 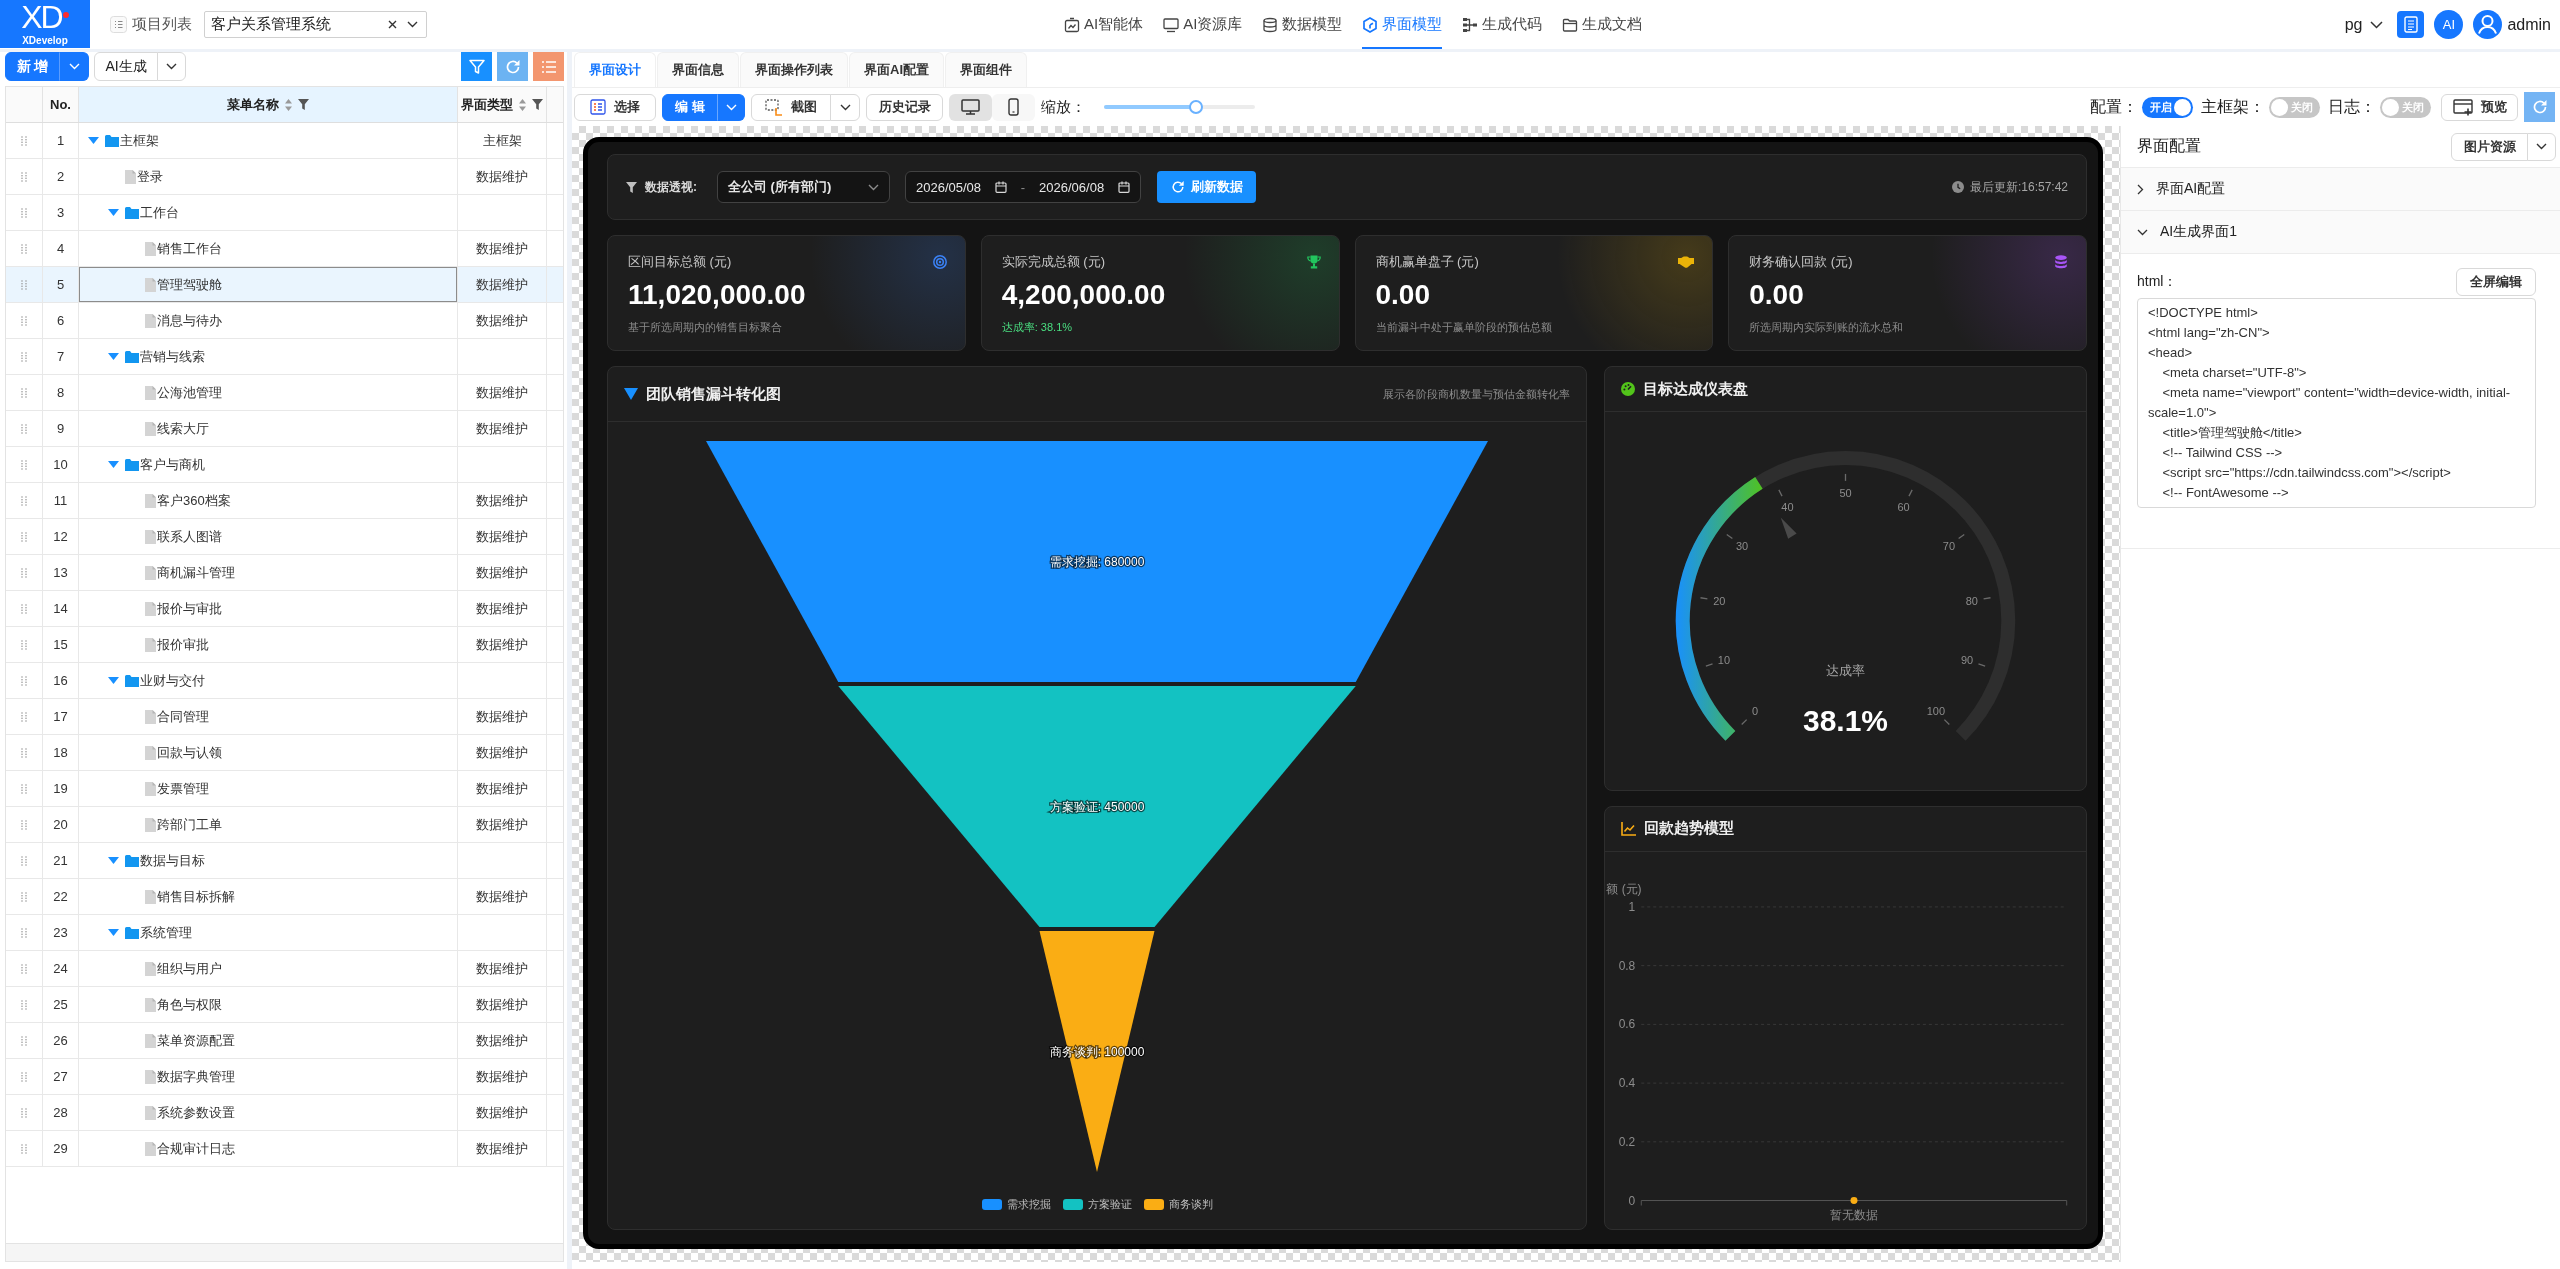 I want to click on document-button, so click(x=2411, y=24).